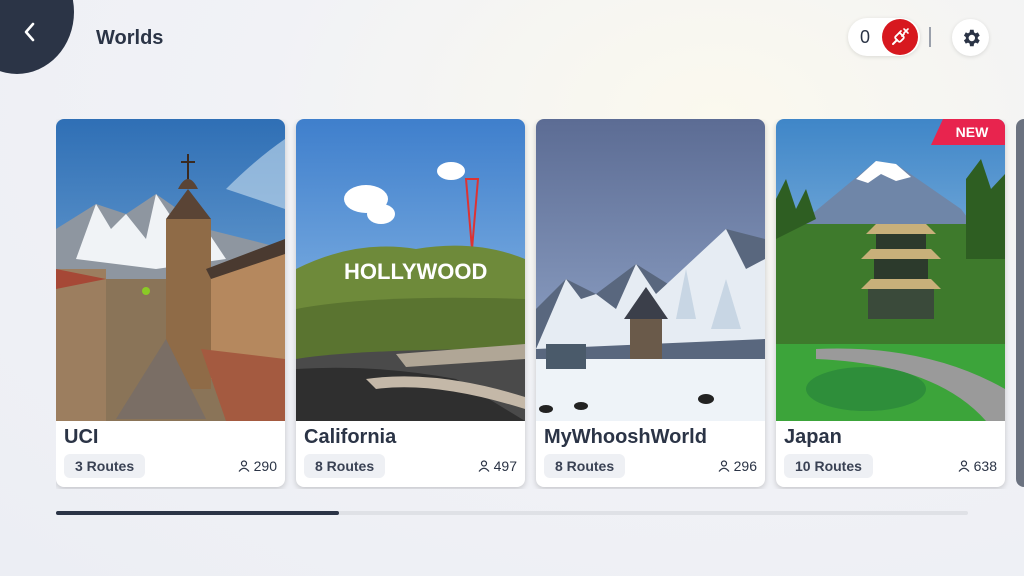  I want to click on gear-icon, so click(971, 37).